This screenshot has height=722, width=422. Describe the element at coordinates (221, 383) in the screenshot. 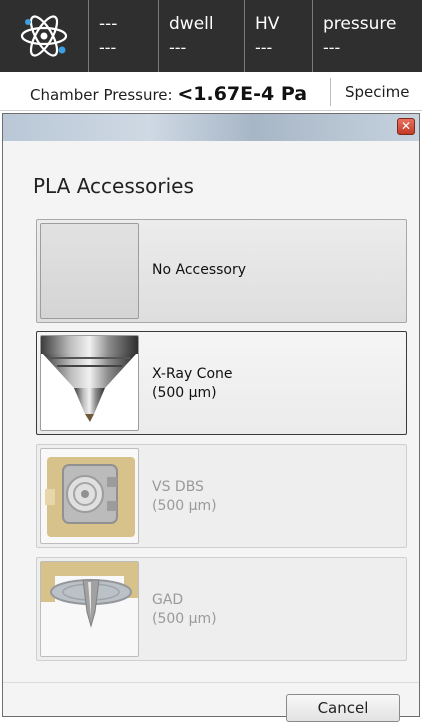

I see `accessory-xray-cone: X-Ray Cone (500 µm)` at that location.